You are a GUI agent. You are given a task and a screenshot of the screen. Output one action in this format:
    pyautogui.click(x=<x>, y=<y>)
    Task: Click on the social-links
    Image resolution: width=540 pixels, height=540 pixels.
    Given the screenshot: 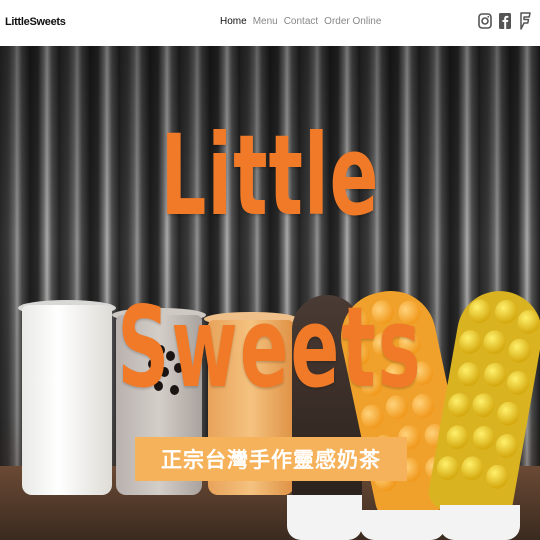 What is the action you would take?
    pyautogui.click(x=505, y=21)
    